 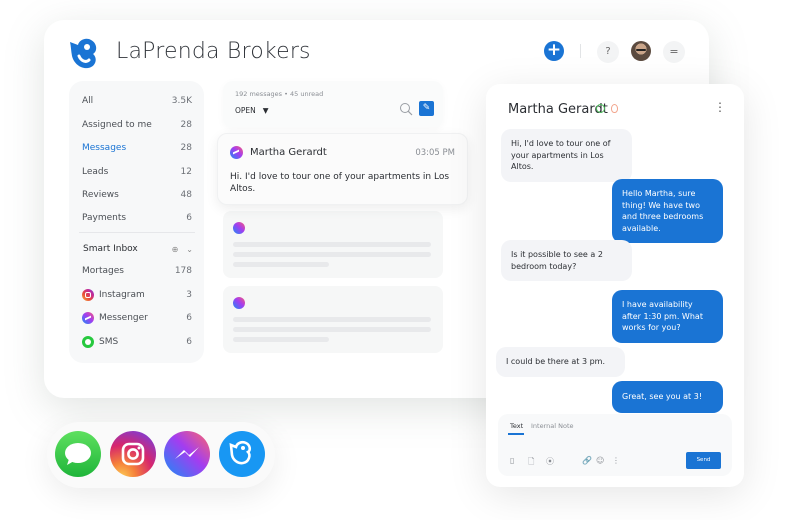 I want to click on sidebar-item-sms: SMS 6, so click(x=137, y=342).